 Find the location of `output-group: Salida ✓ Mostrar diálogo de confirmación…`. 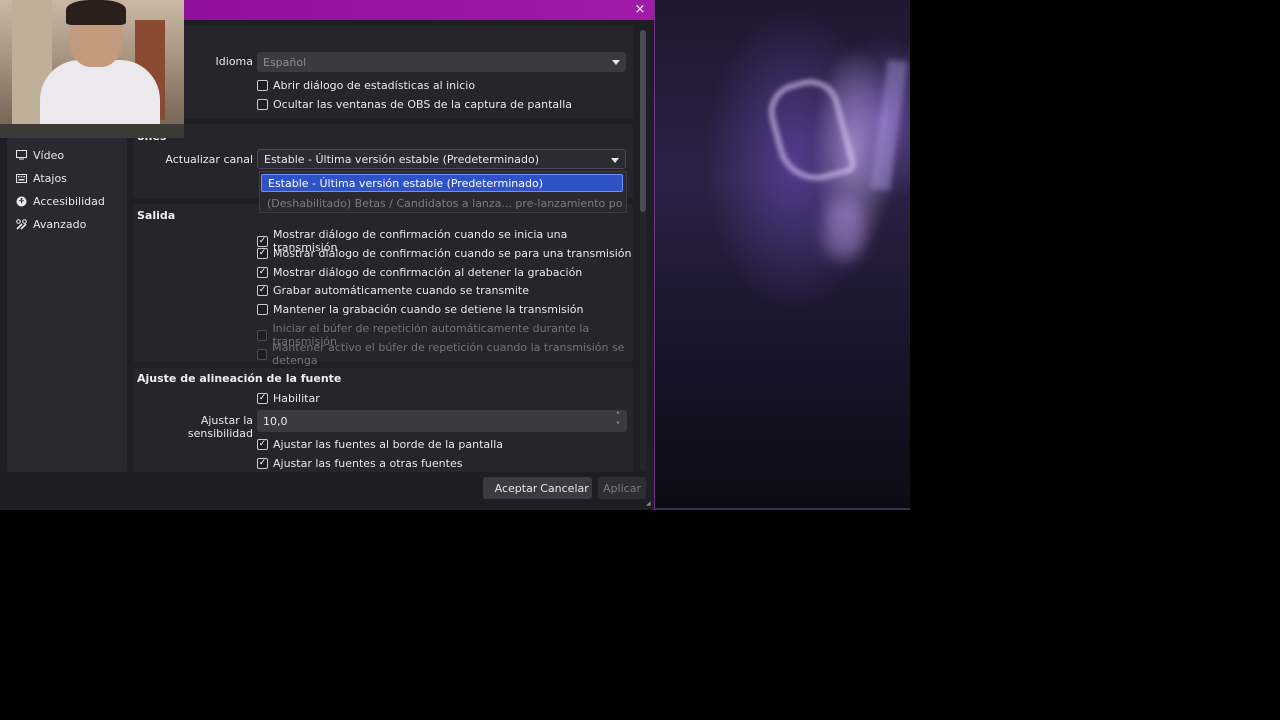

output-group: Salida ✓ Mostrar diálogo de confirmación… is located at coordinates (383, 285).